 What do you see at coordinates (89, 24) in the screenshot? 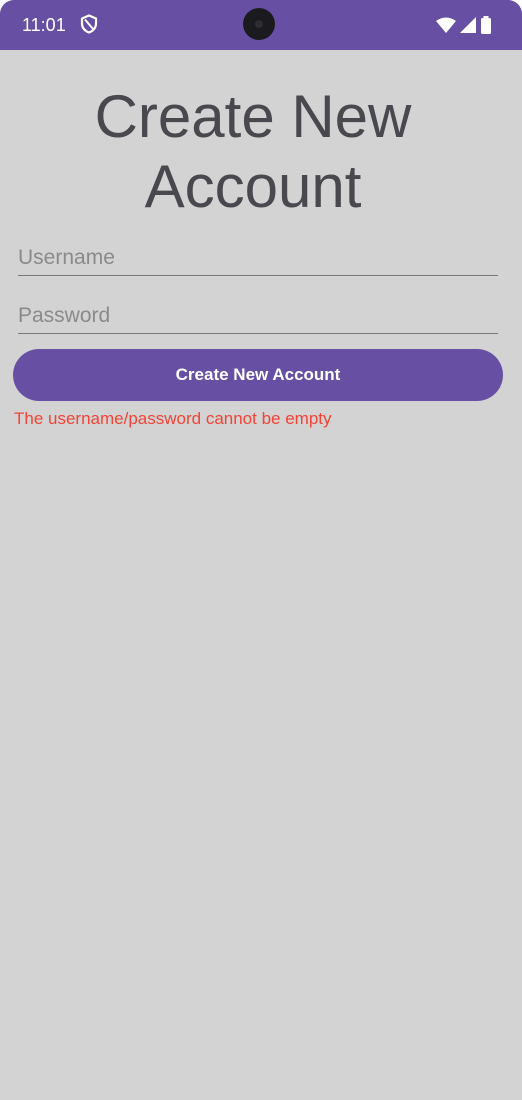
I see `shield-icon` at bounding box center [89, 24].